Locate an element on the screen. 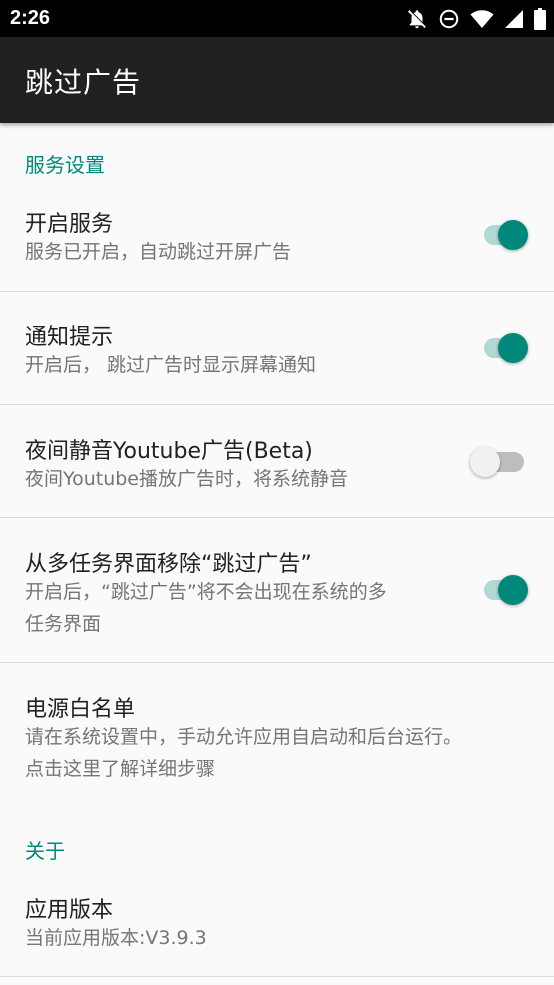 This screenshot has width=554, height=985. status-bar: 2:26 is located at coordinates (277, 18).